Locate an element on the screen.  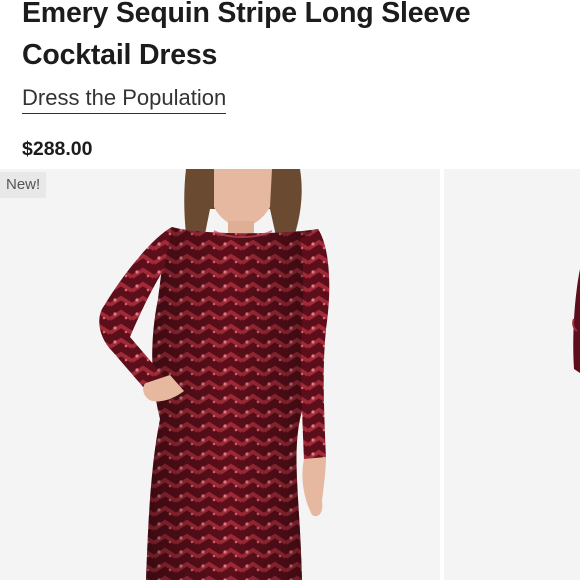
model-dress-illustration-partial is located at coordinates (576, 321).